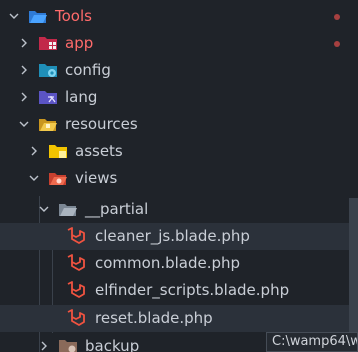  I want to click on tree-item-config: config, so click(179, 70).